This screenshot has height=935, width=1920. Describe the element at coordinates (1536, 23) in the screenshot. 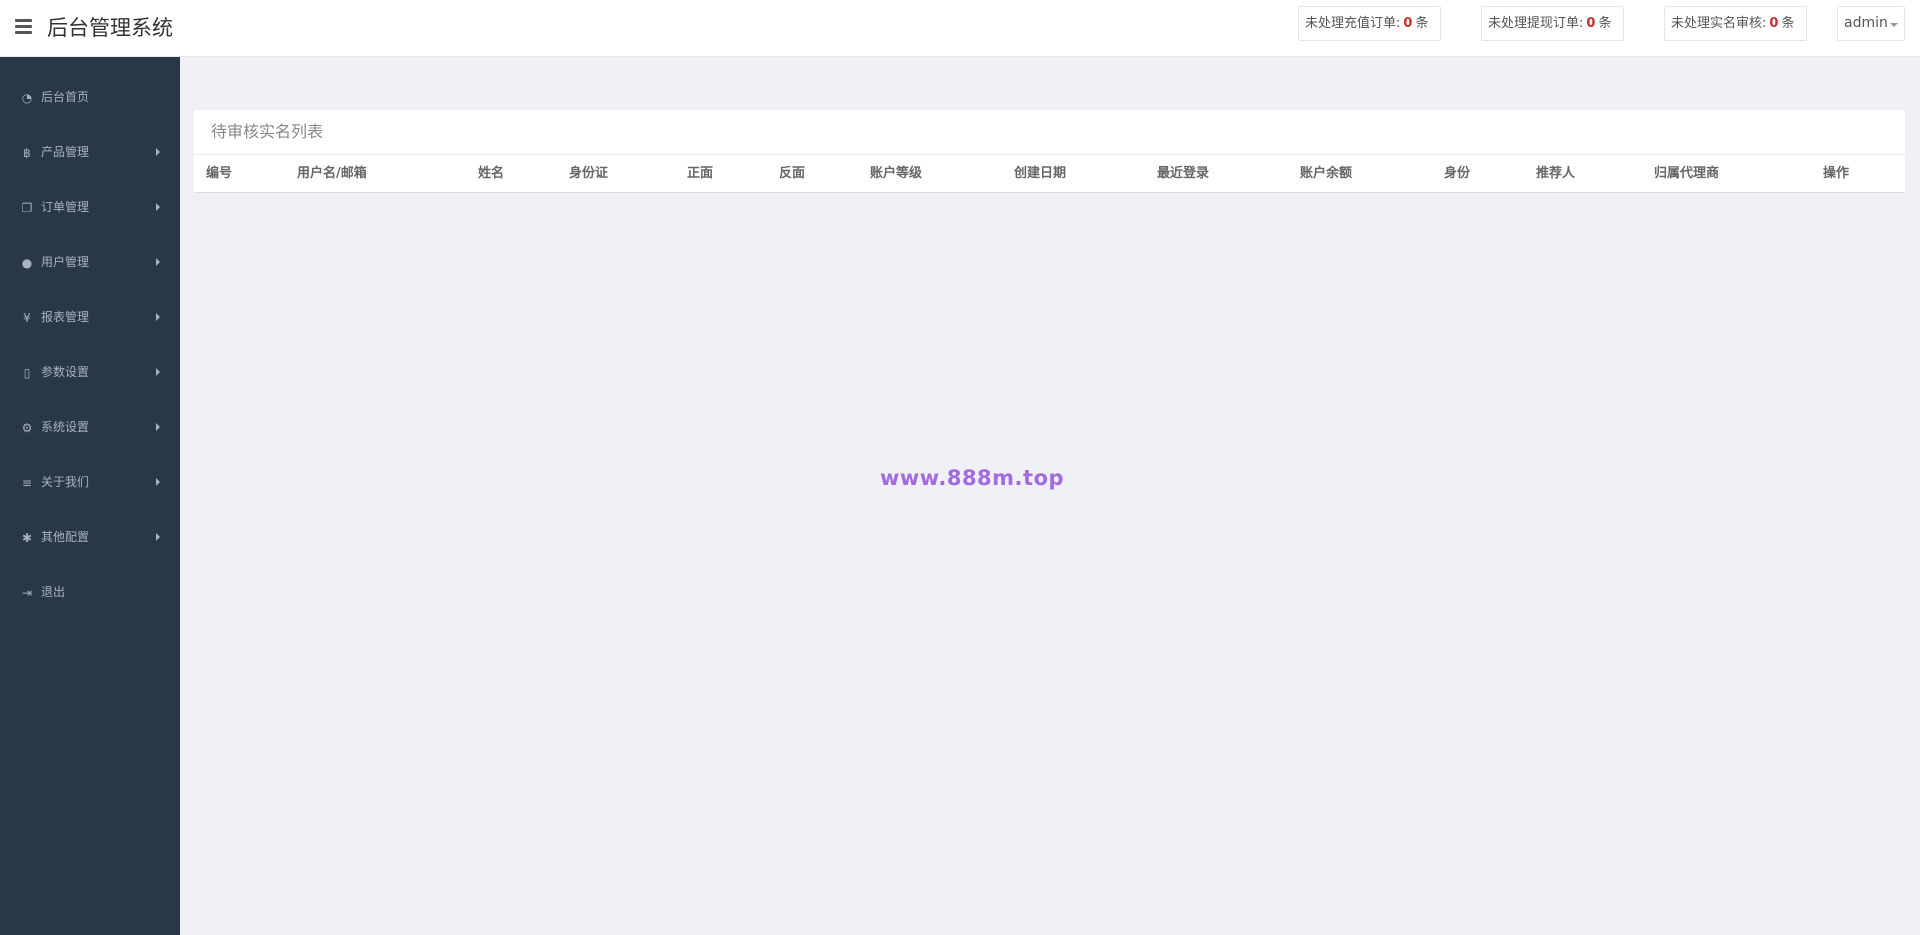

I see `stat-label: 未处理提现订单:` at that location.